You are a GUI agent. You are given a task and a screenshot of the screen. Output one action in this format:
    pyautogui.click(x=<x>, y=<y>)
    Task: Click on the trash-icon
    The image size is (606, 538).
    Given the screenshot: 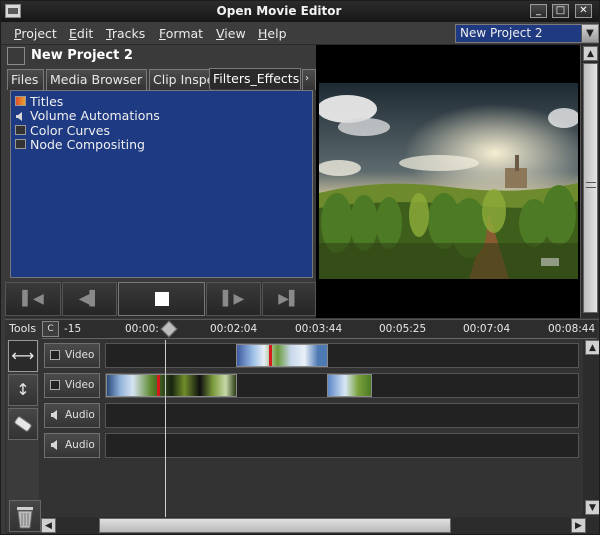 What is the action you would take?
    pyautogui.click(x=25, y=518)
    